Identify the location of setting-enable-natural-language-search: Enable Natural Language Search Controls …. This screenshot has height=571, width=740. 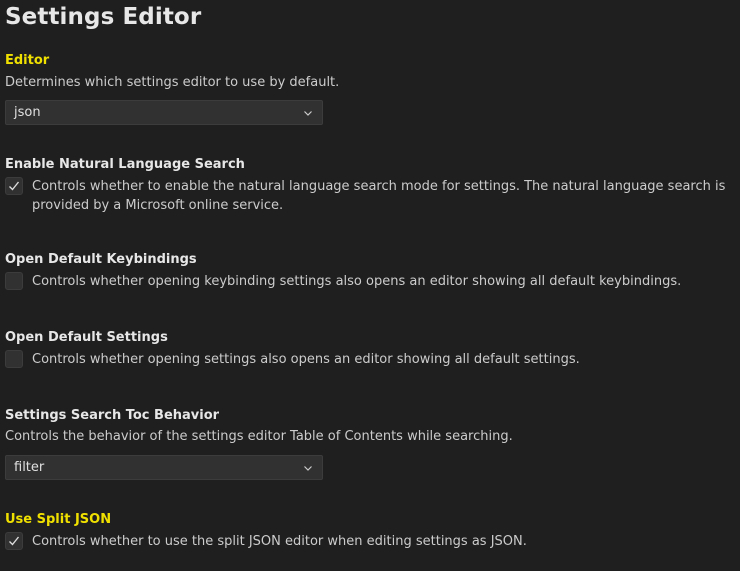
(366, 185).